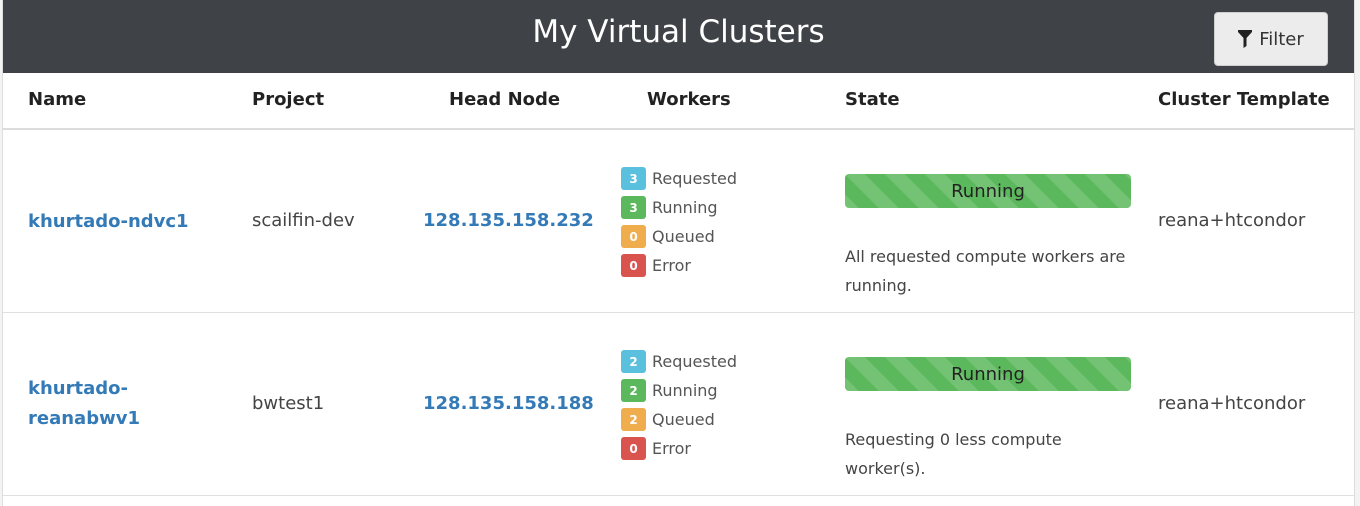  I want to click on filter-label: Filter, so click(1281, 39).